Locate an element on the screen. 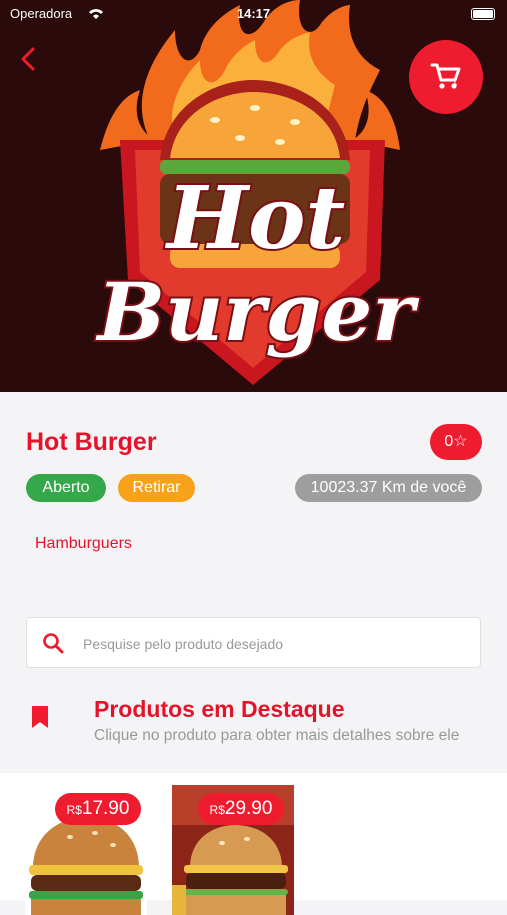 This screenshot has height=915, width=507. logo-line-2: Burger is located at coordinates (258, 312).